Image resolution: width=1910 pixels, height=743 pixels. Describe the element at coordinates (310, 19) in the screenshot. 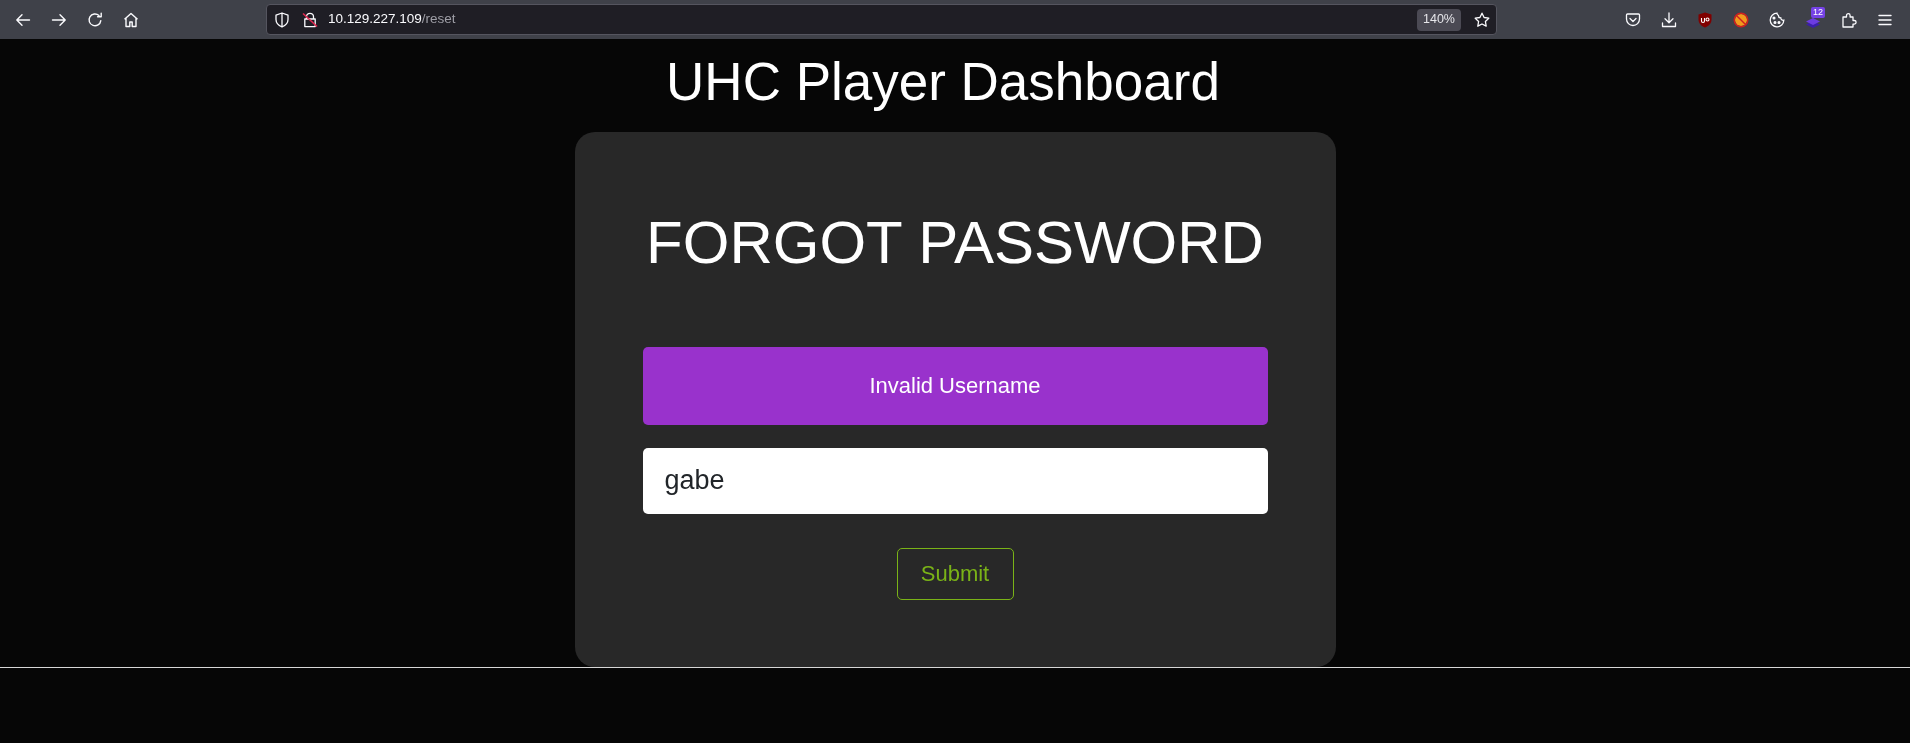

I see `crossed-lock-icon` at that location.